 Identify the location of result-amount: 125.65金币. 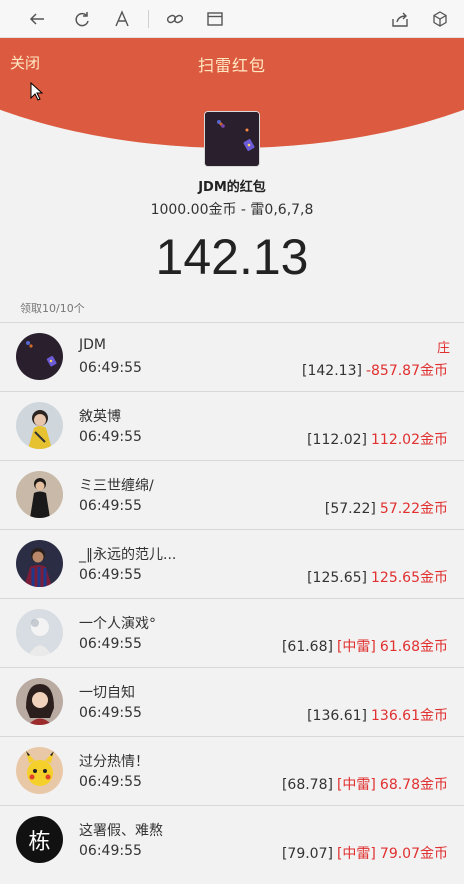
(409, 578).